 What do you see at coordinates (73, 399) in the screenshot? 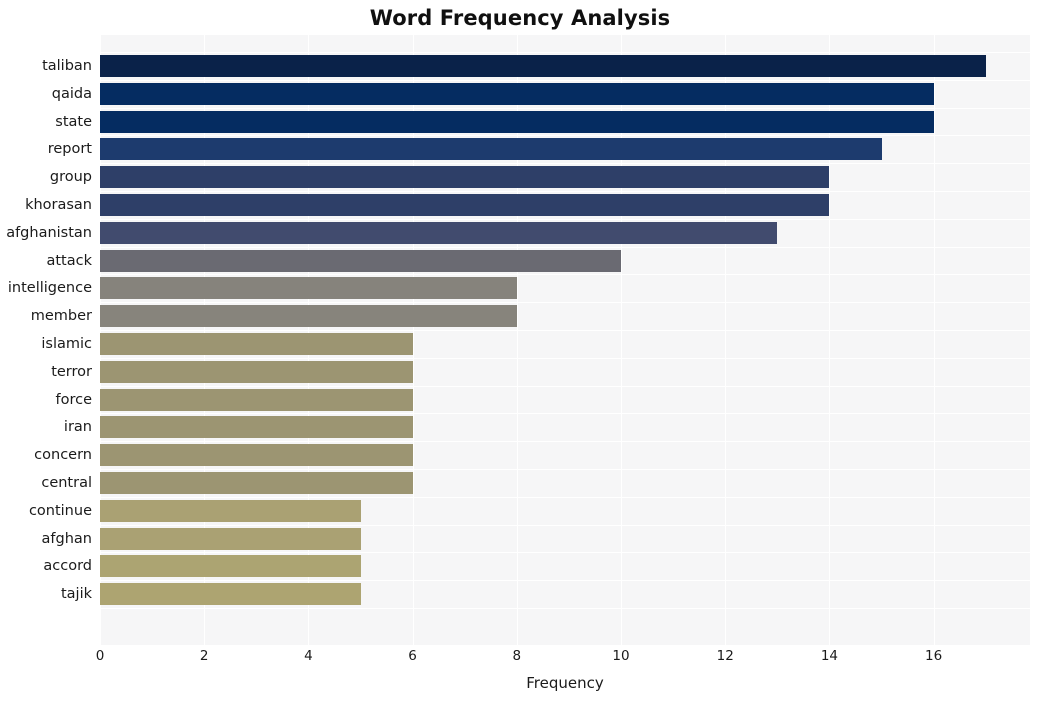
I see `y-axis-label-force: force` at bounding box center [73, 399].